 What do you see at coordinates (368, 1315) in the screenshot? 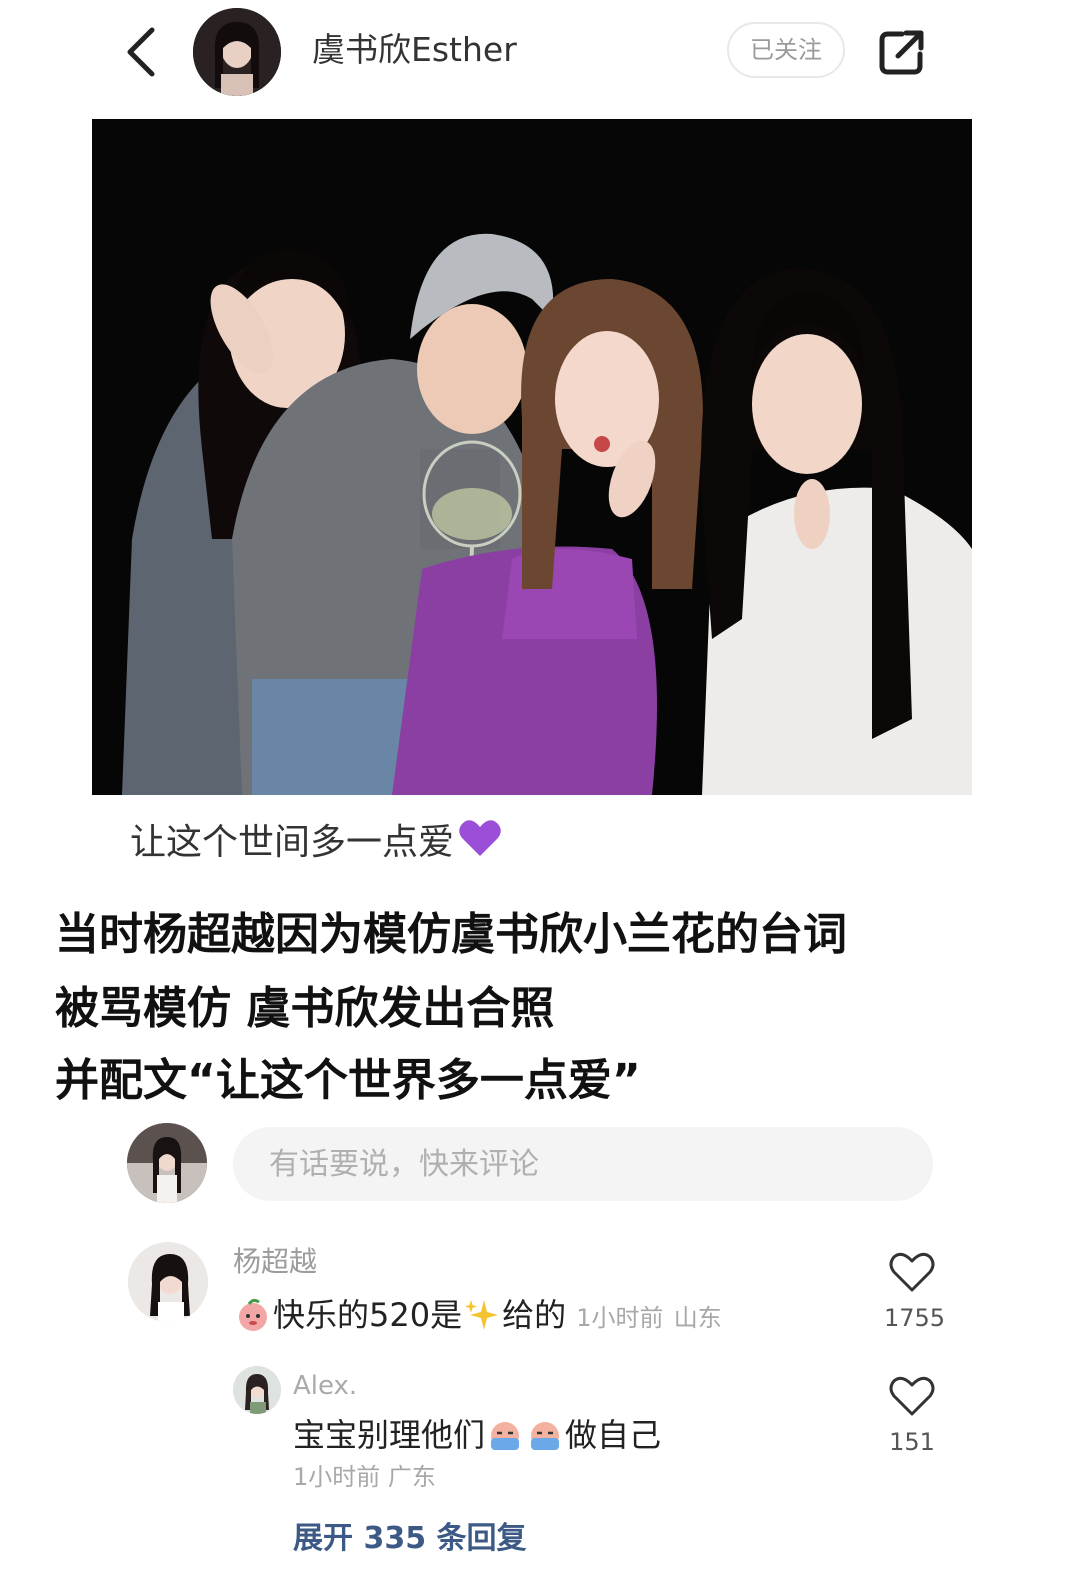
I see `comment-text-part-1: 快乐的520是` at bounding box center [368, 1315].